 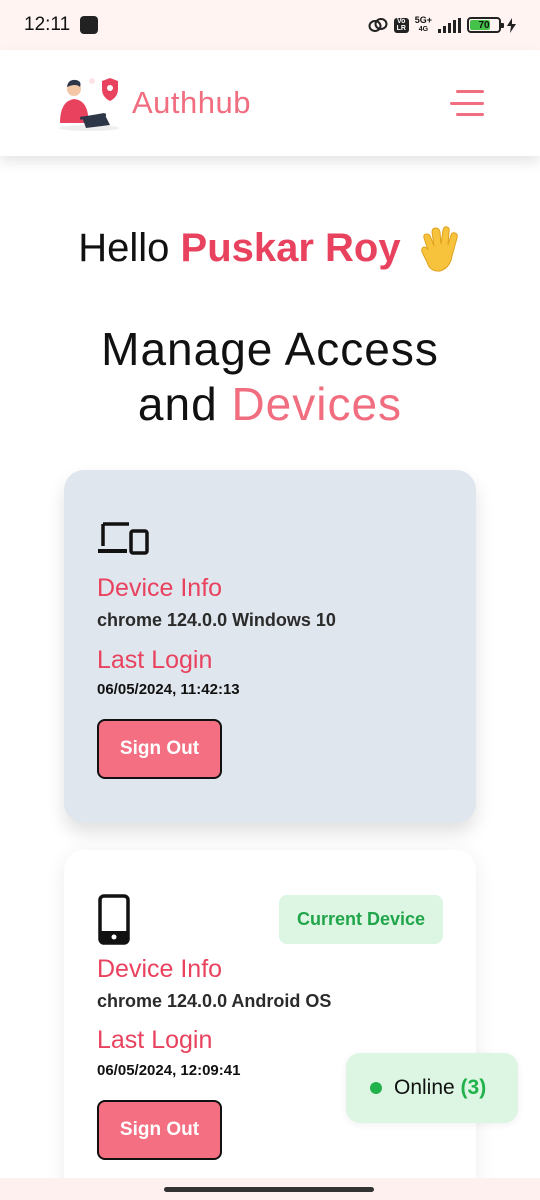 I want to click on status-bar: 12:11 Vo LR 5G+ 4G 70, so click(x=270, y=25).